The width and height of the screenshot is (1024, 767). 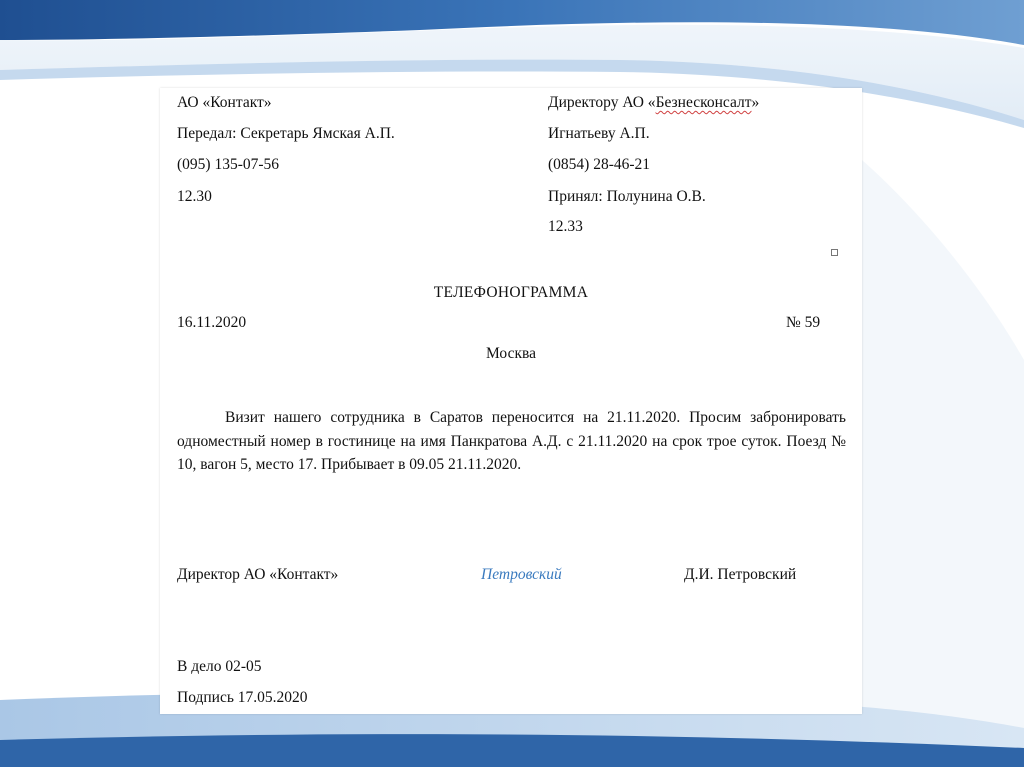 What do you see at coordinates (258, 574) in the screenshot?
I see `signature-position: Директор АО «Контакт»` at bounding box center [258, 574].